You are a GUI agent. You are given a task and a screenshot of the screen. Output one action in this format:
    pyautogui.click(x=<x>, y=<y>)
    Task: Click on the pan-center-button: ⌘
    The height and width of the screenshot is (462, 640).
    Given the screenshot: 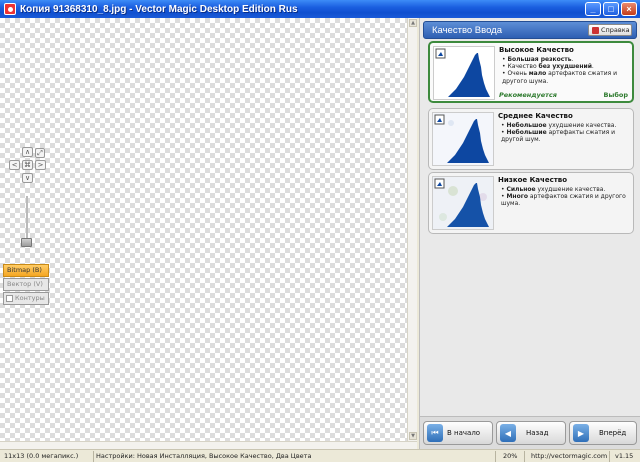 What is the action you would take?
    pyautogui.click(x=27, y=165)
    